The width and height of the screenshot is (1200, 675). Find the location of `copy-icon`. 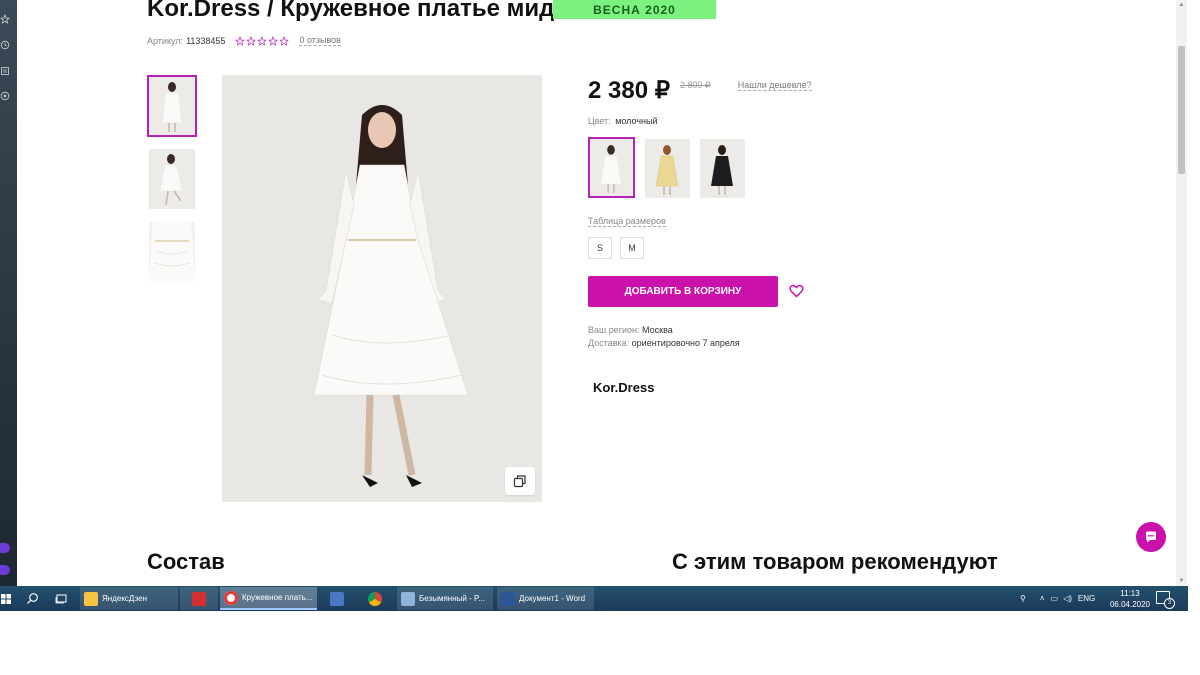

copy-icon is located at coordinates (519, 481).